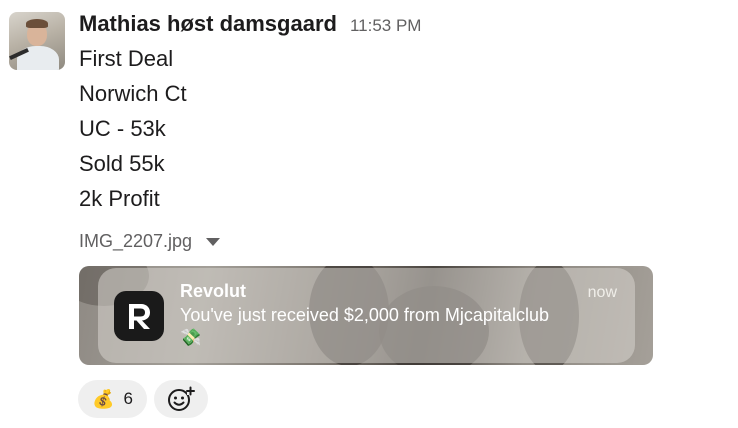 The height and width of the screenshot is (428, 738). I want to click on notification-app-name: Revolut, so click(213, 291).